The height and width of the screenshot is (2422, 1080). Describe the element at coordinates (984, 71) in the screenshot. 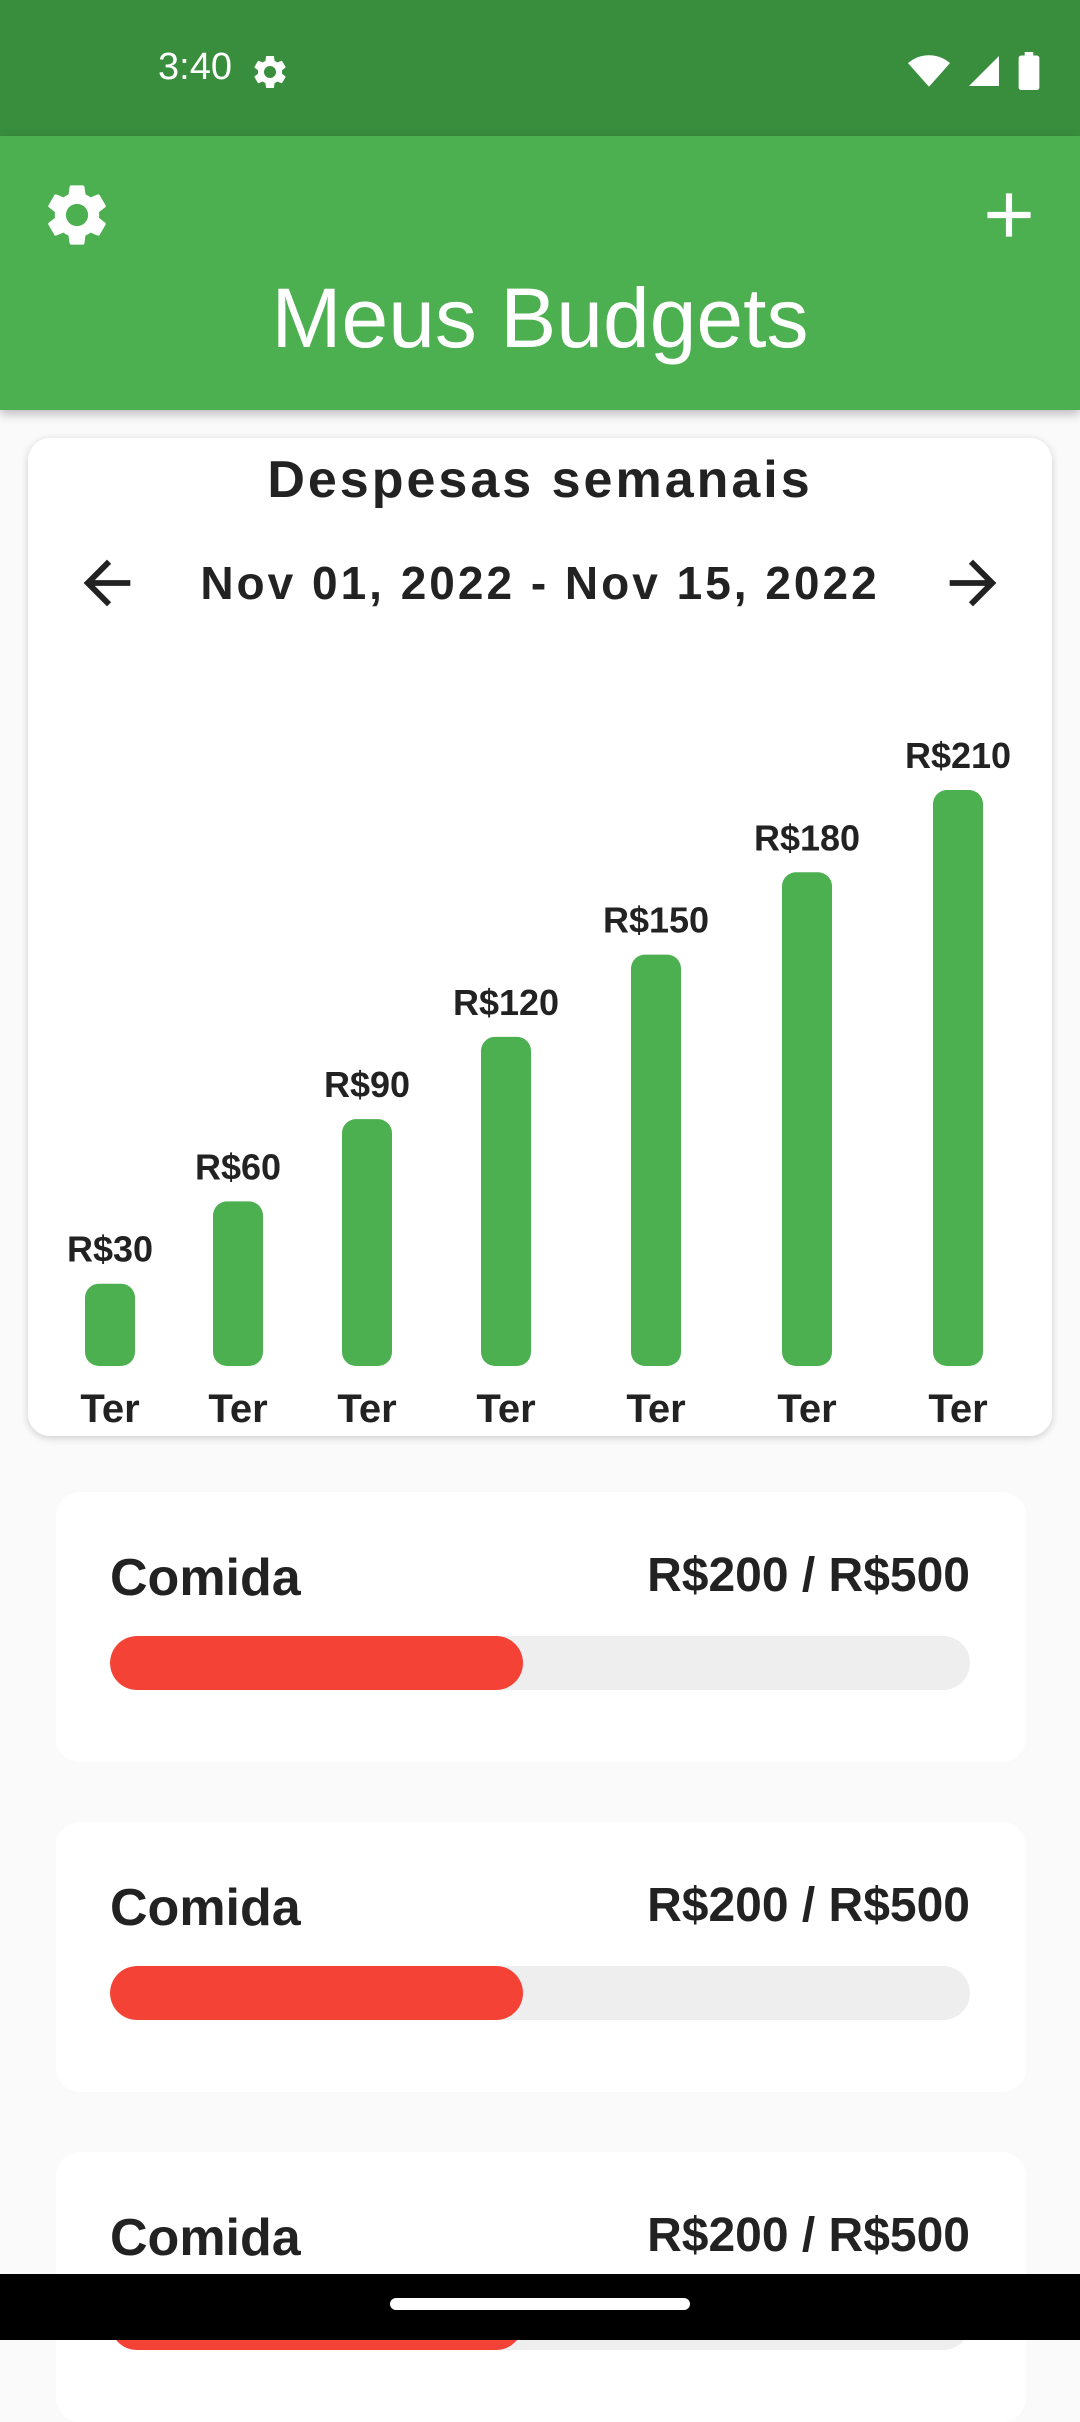

I see `cell-signal-icon` at that location.